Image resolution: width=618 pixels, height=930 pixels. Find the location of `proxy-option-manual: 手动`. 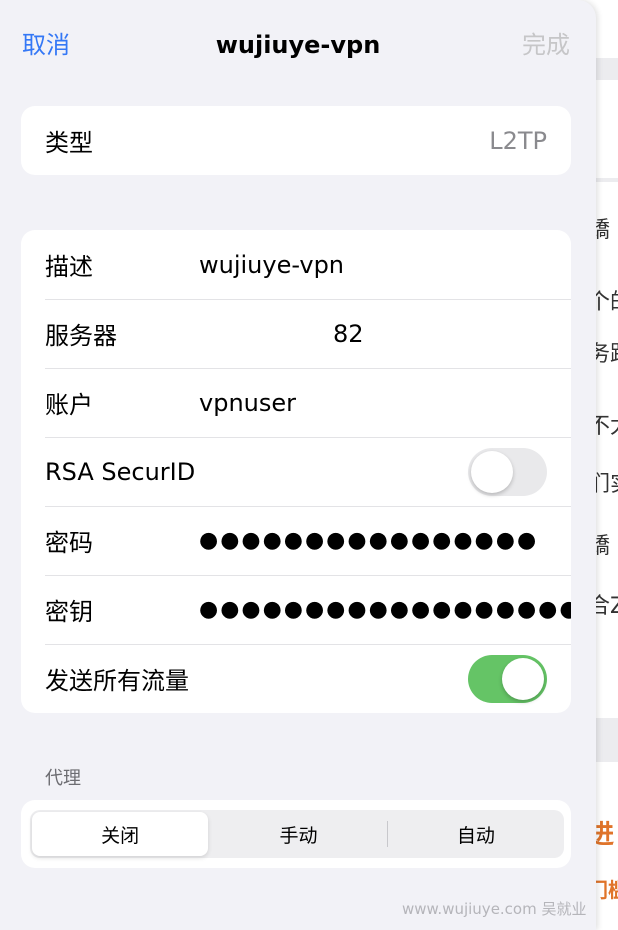

proxy-option-manual: 手动 is located at coordinates (298, 834).